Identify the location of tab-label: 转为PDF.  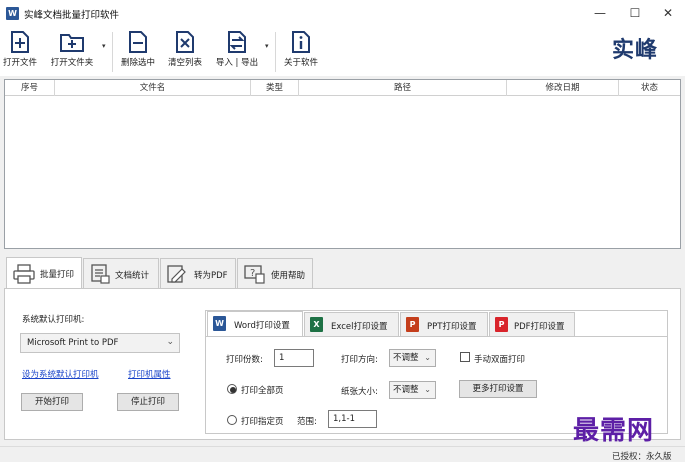
(211, 276).